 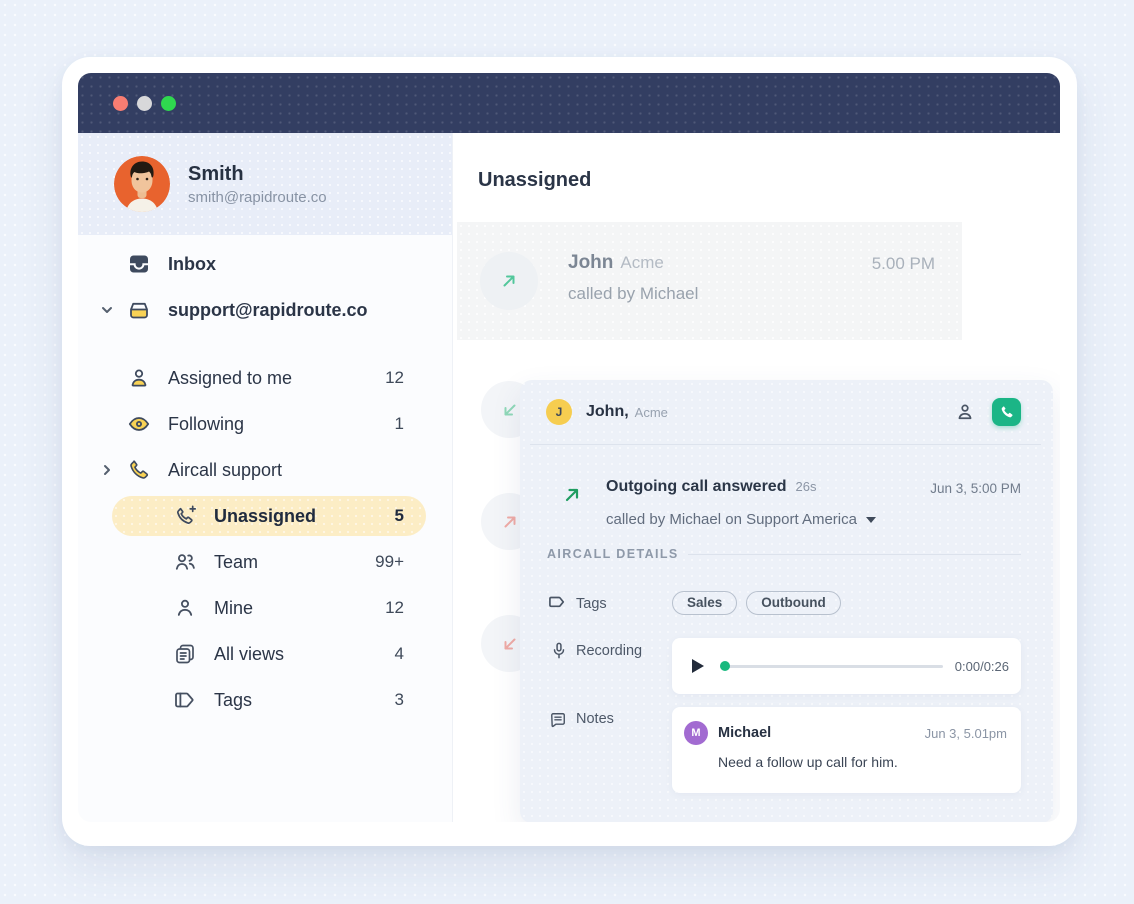 I want to click on slider-knob, so click(x=725, y=666).